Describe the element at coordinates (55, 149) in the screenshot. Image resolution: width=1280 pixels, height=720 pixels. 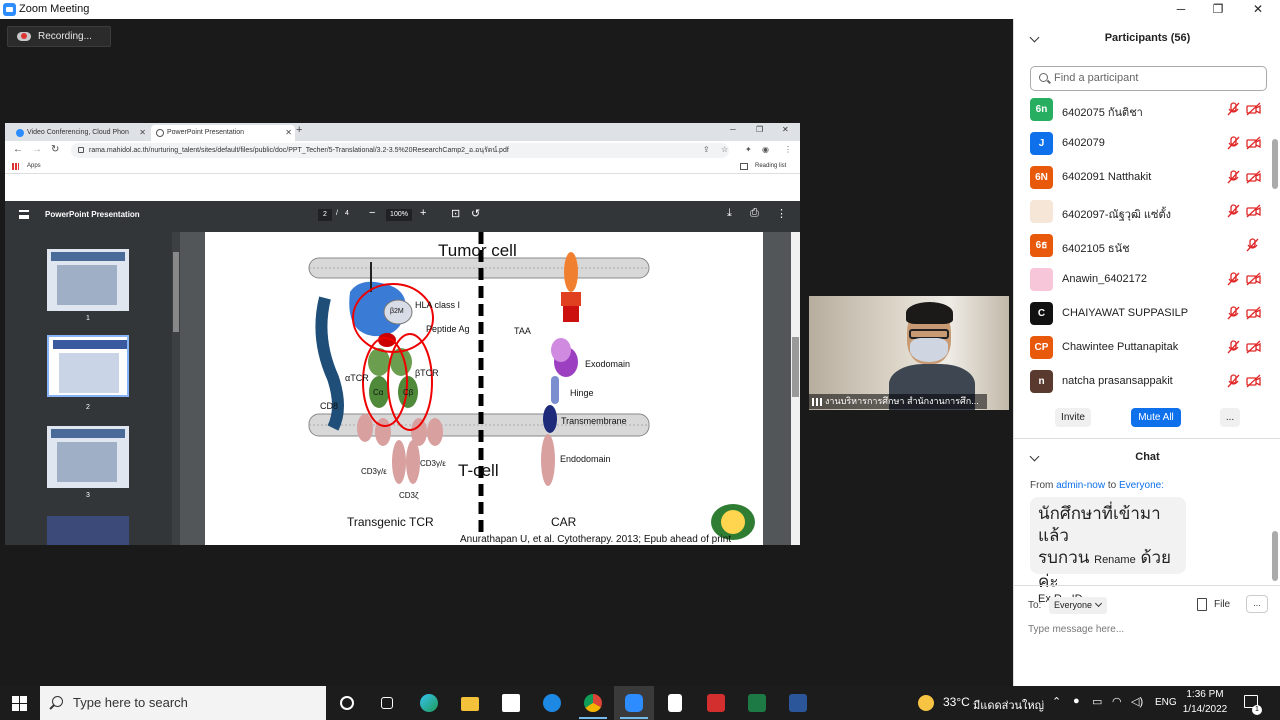
I see `reload-icon: ↻` at that location.